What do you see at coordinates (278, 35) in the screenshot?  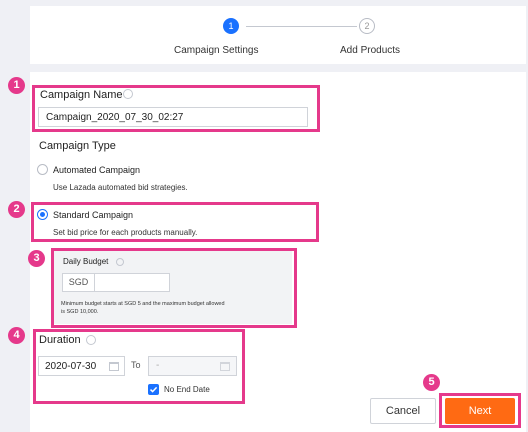 I see `stepper-card: 1 2 Campaign Settings Add Products` at bounding box center [278, 35].